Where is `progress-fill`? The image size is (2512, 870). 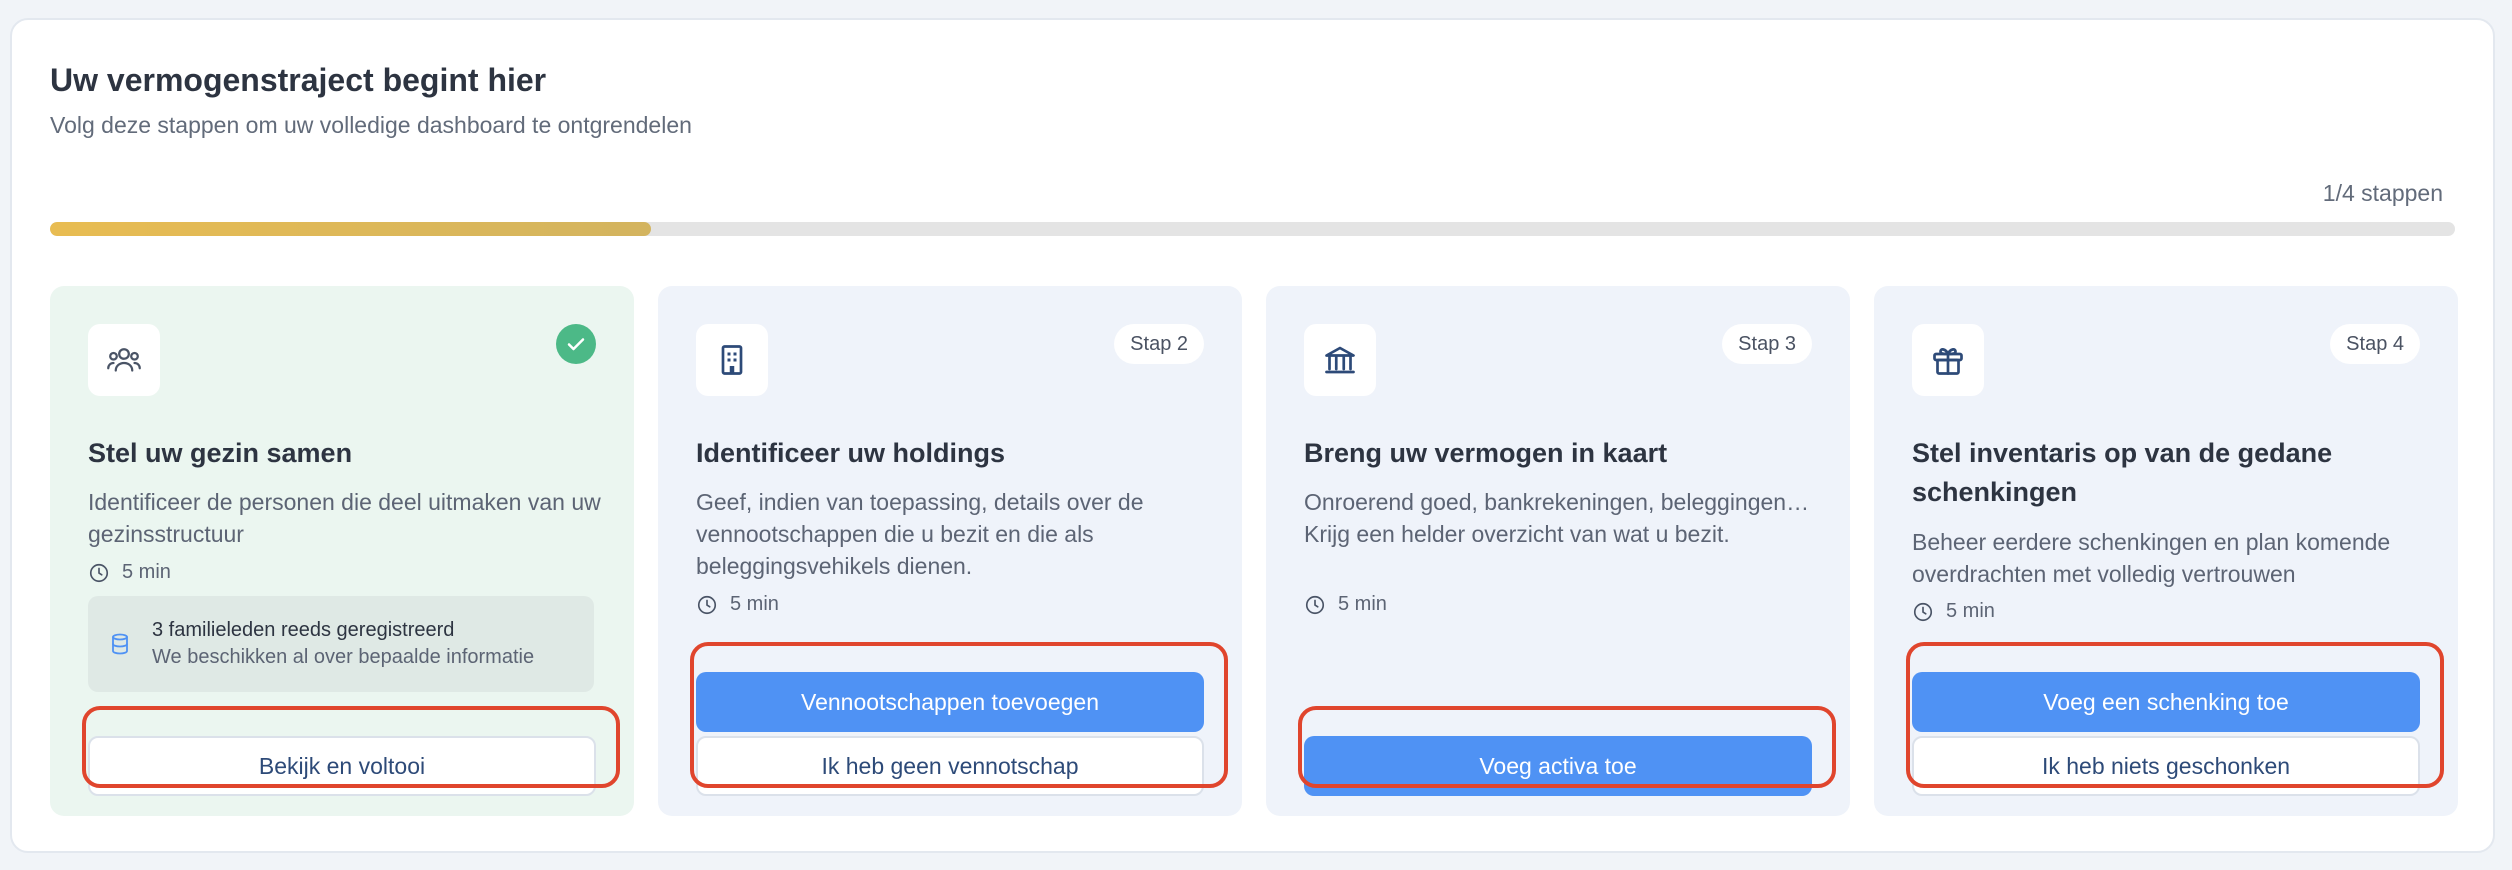
progress-fill is located at coordinates (351, 229).